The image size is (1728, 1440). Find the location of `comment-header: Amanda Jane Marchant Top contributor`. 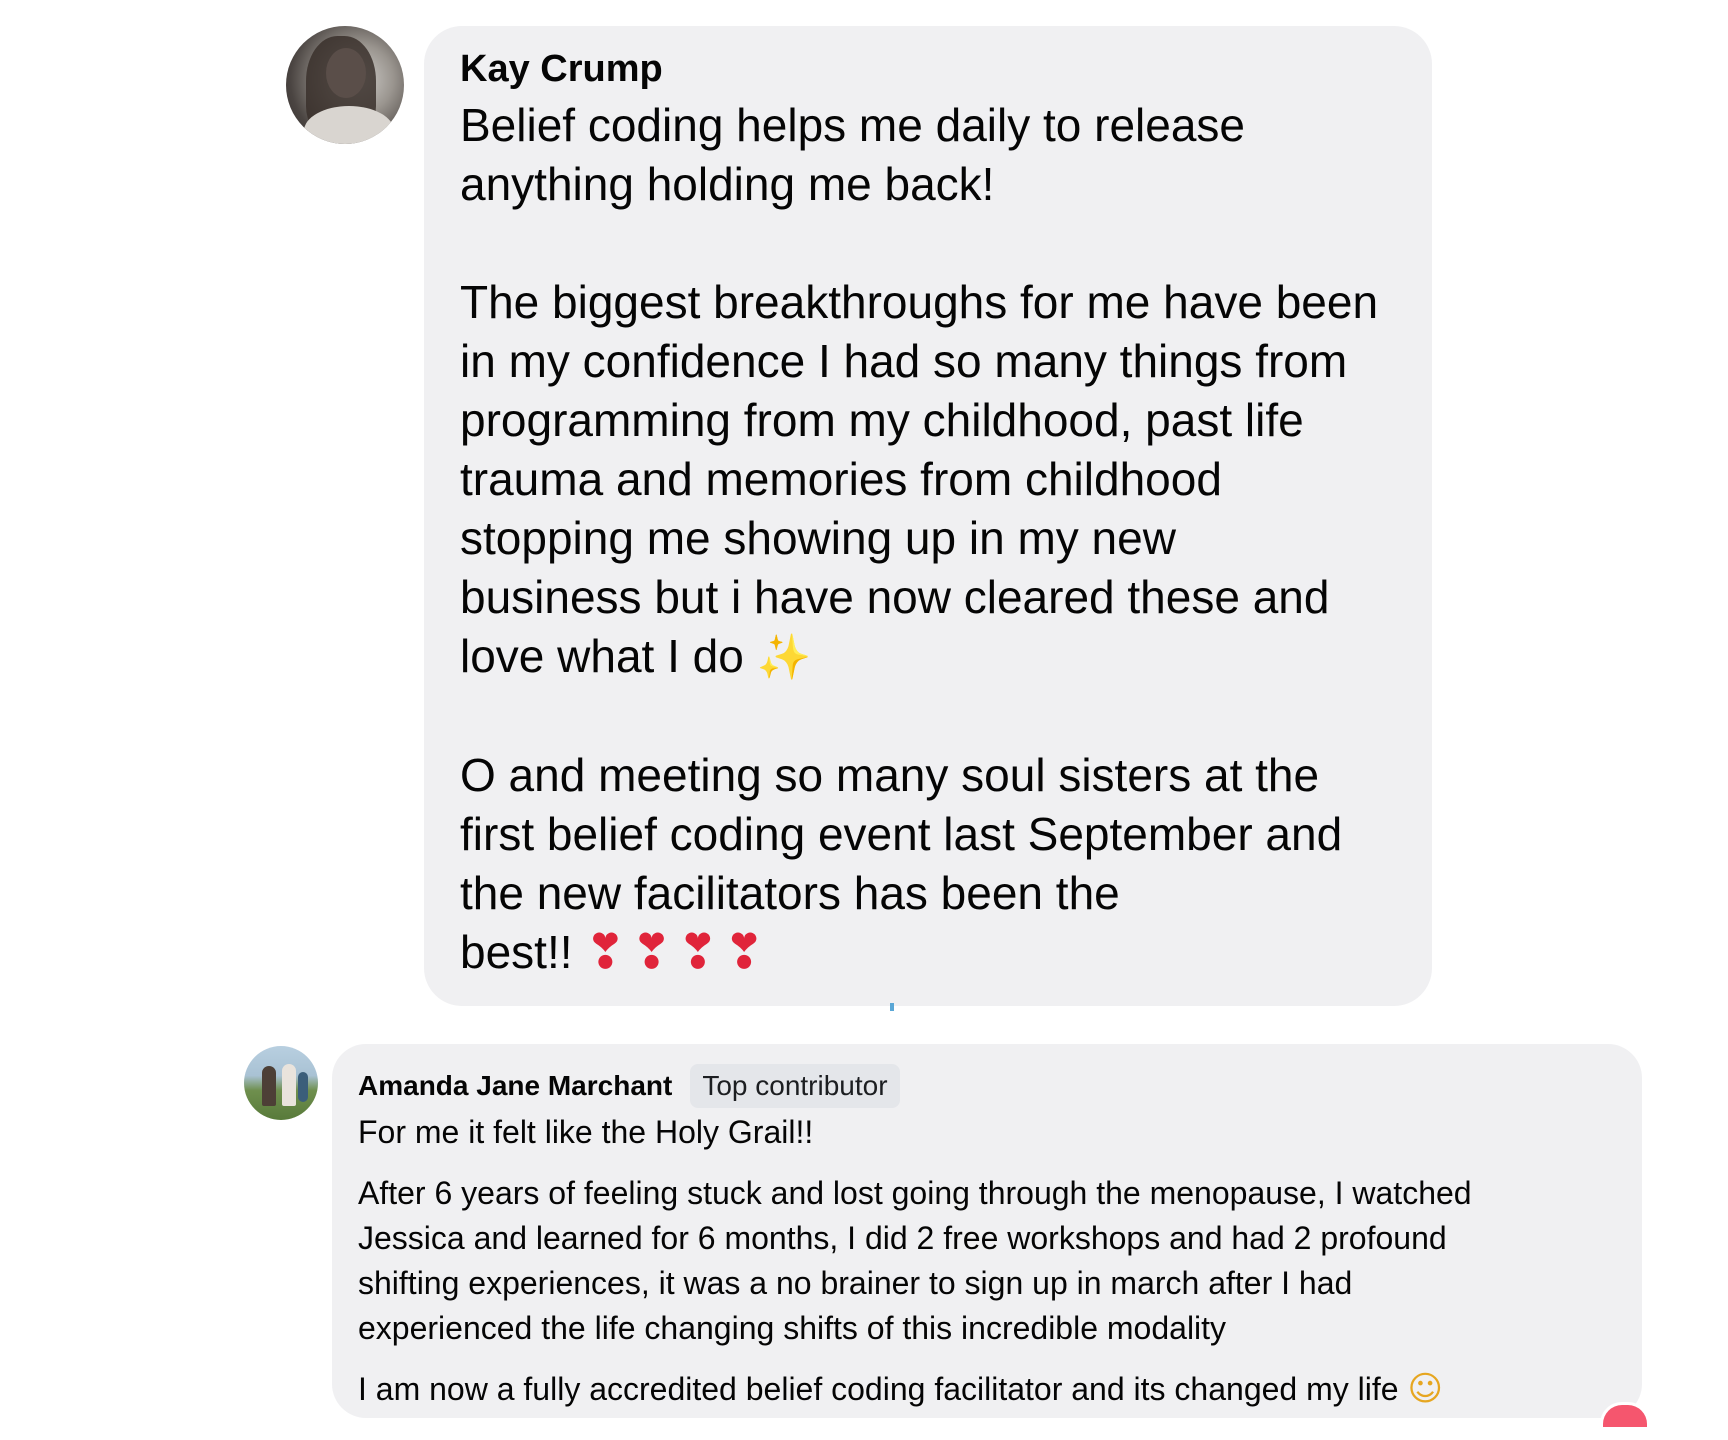

comment-header: Amanda Jane Marchant Top contributor is located at coordinates (1000, 1086).